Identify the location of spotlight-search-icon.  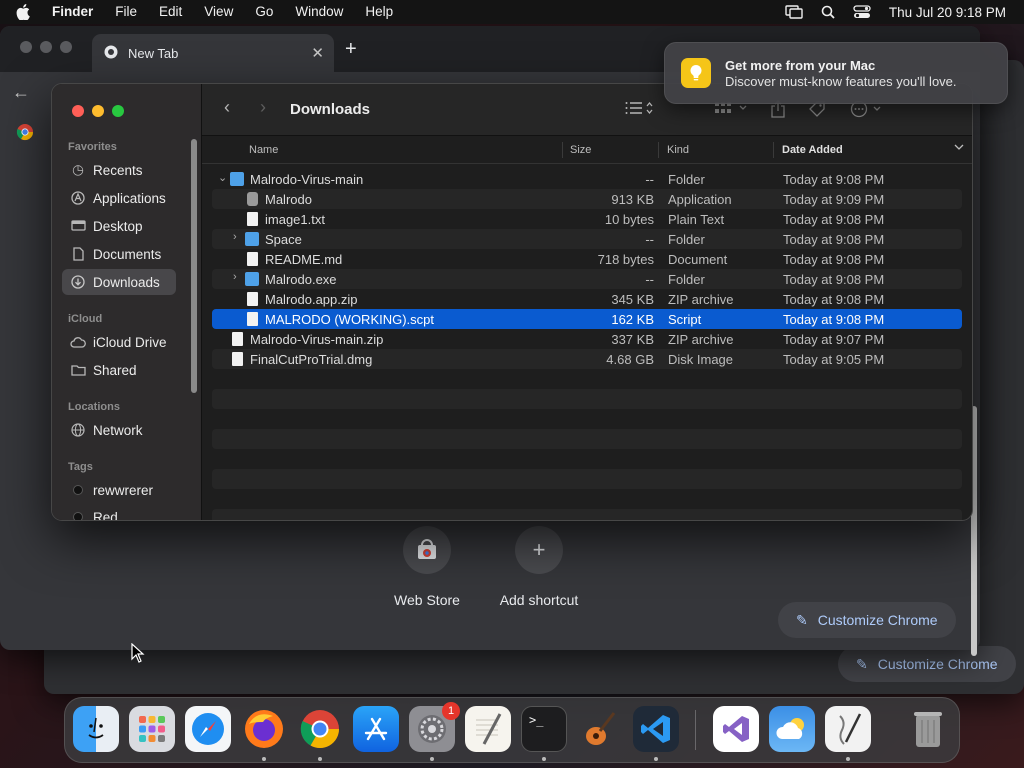
(828, 12).